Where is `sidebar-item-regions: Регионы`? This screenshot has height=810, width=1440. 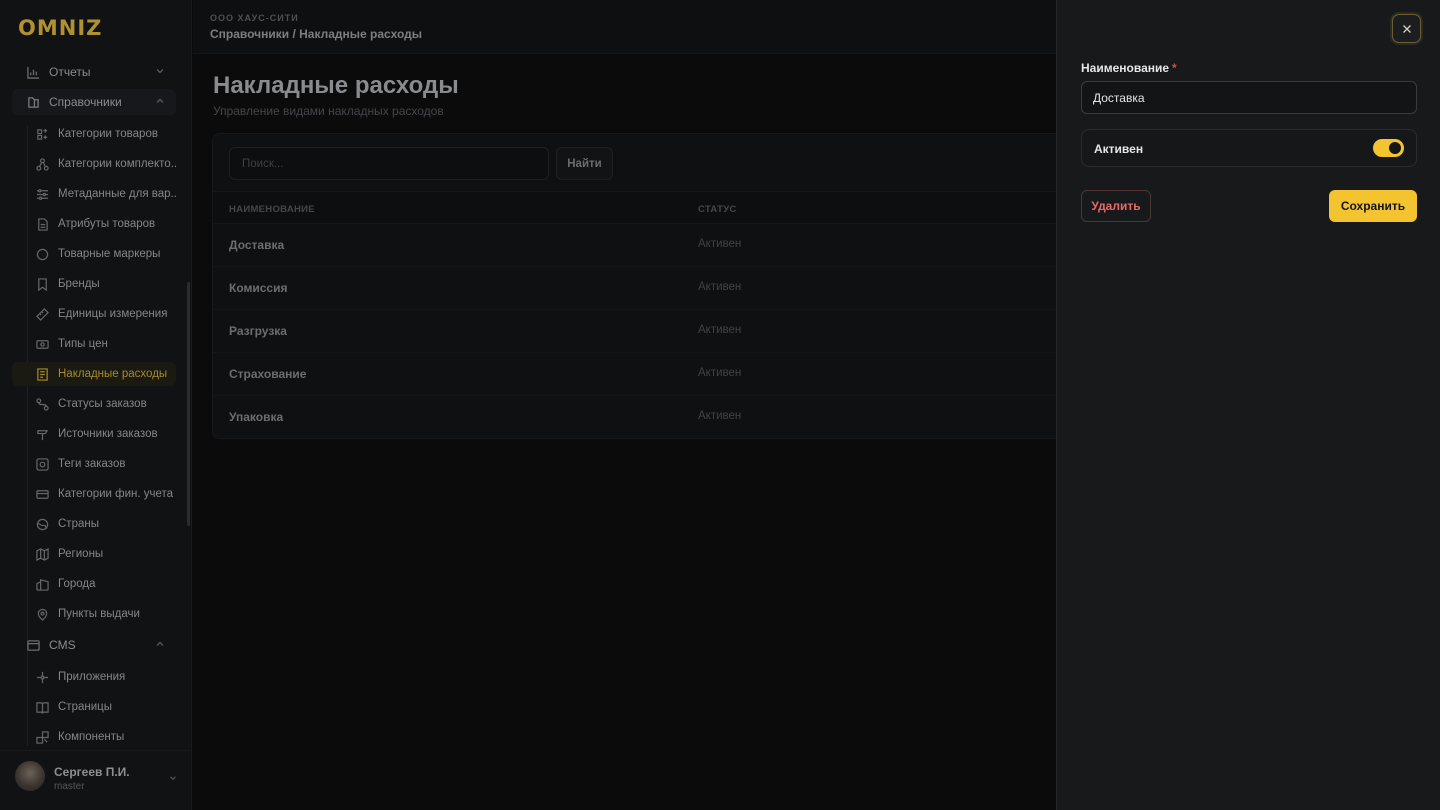
sidebar-item-regions: Регионы is located at coordinates (99, 554).